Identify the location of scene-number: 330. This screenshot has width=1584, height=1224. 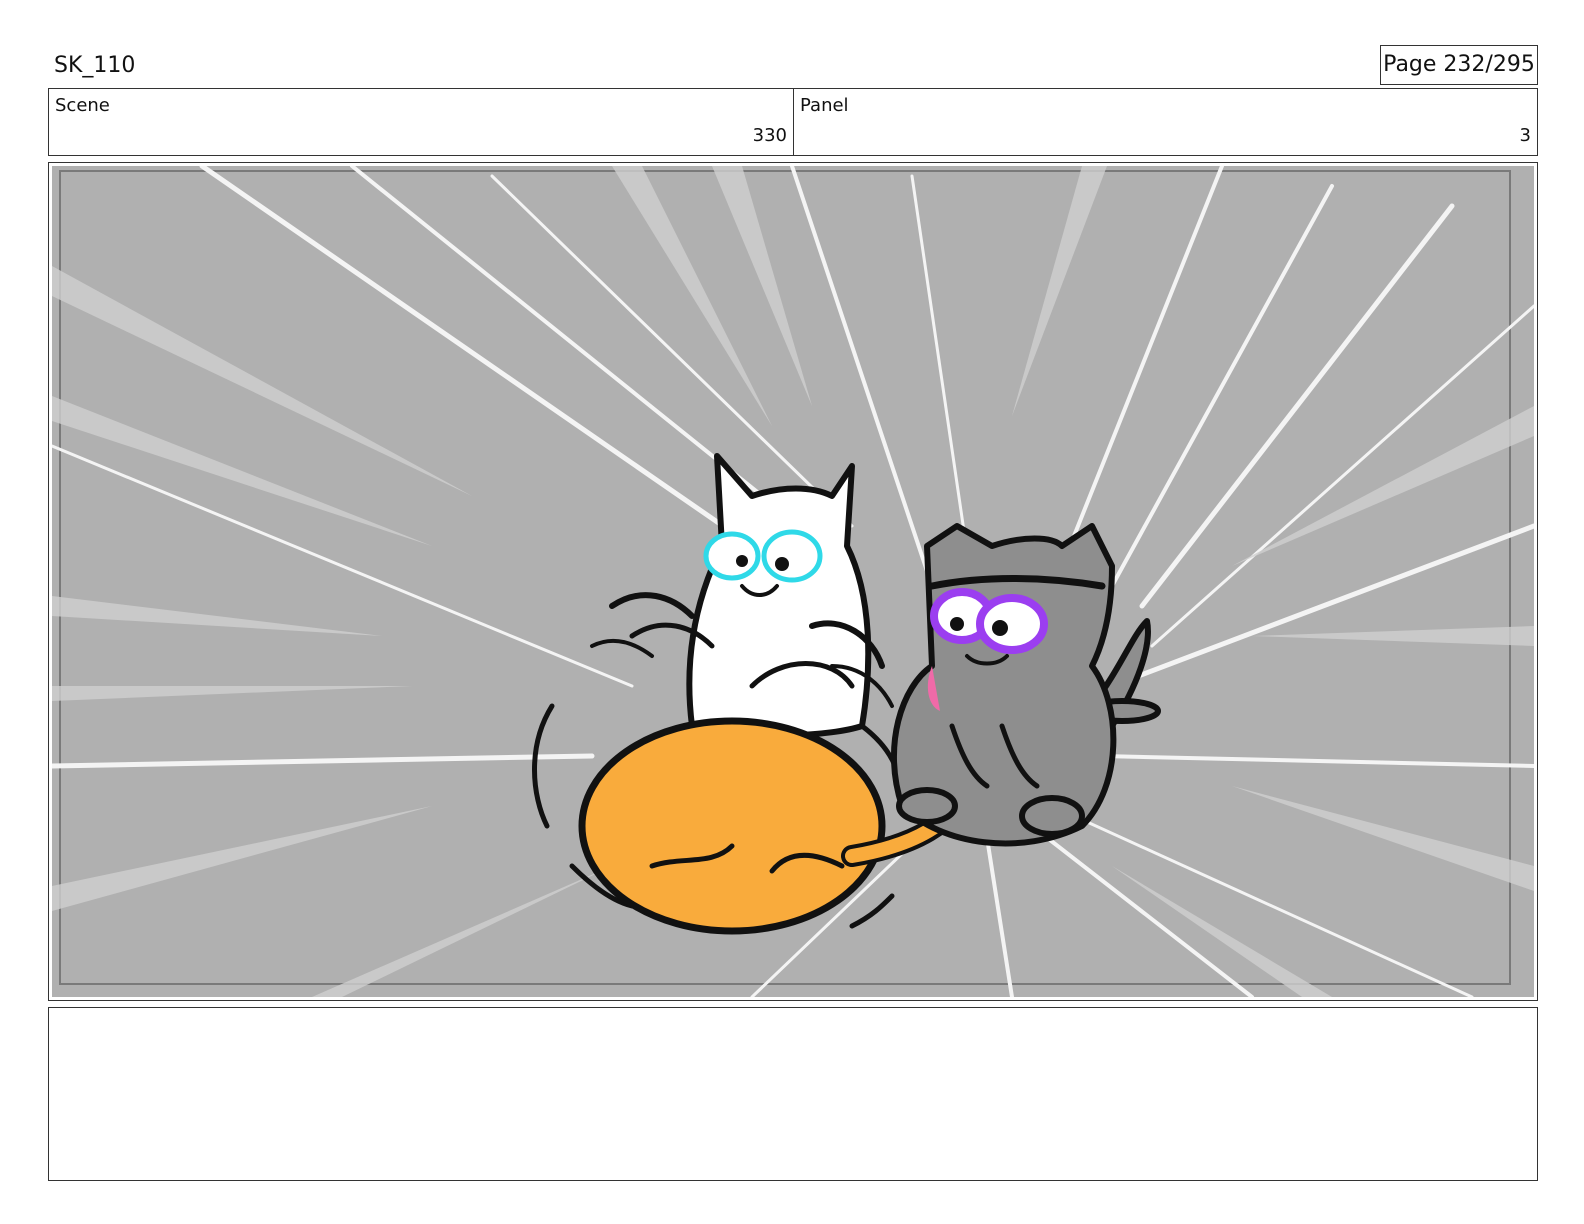
(769, 135).